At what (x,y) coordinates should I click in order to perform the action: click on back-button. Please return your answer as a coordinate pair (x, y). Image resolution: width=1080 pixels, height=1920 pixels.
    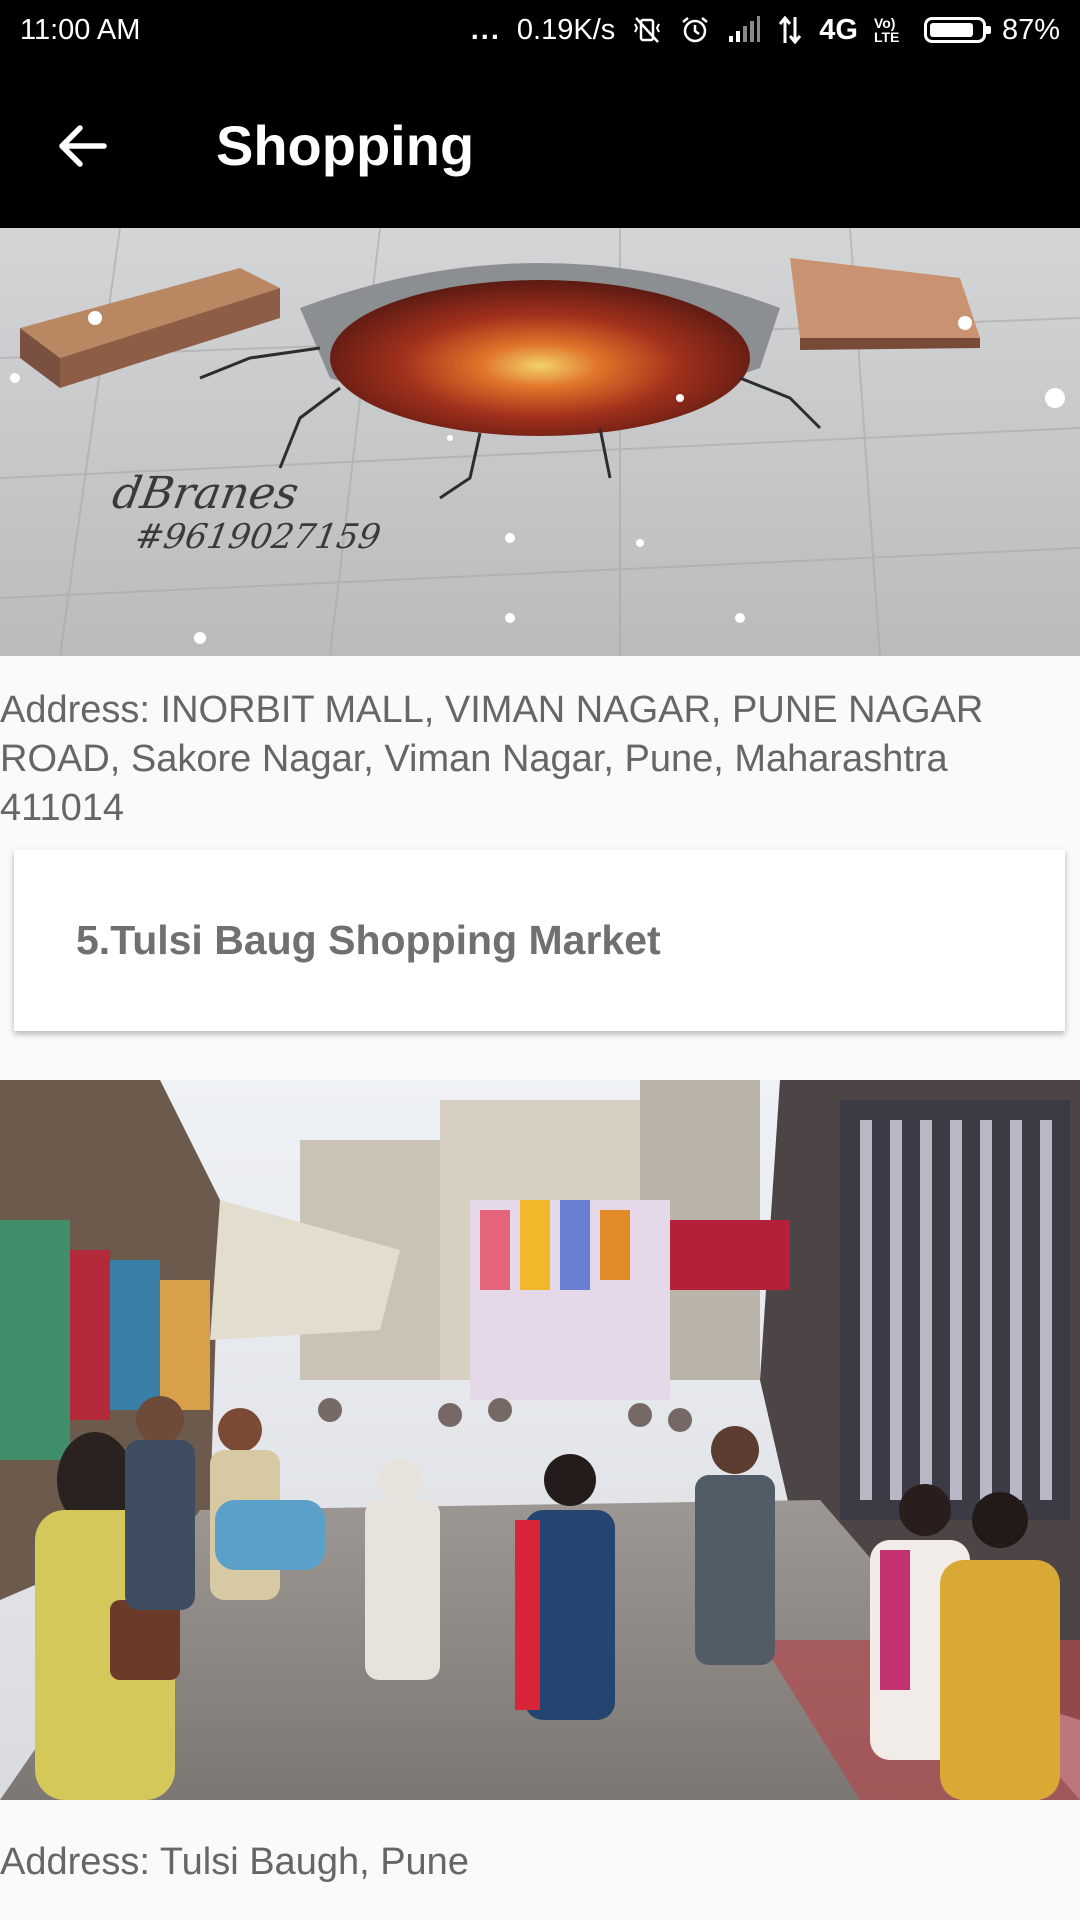
    Looking at the image, I should click on (82, 146).